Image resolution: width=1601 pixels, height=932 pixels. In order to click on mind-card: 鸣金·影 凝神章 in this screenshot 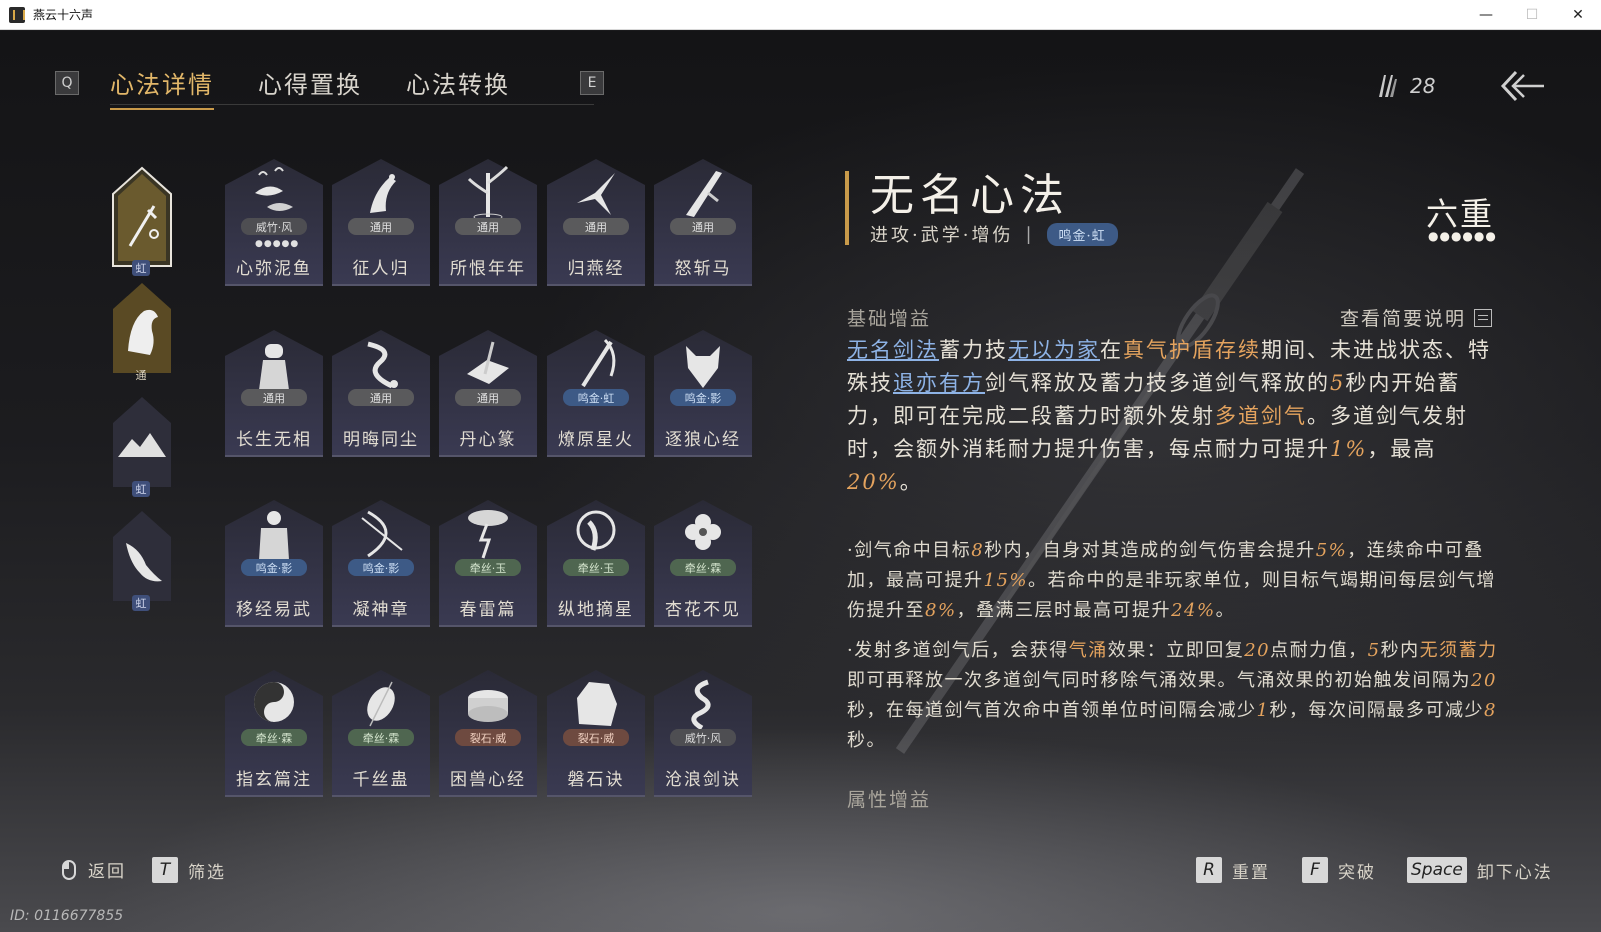, I will do `click(381, 564)`.